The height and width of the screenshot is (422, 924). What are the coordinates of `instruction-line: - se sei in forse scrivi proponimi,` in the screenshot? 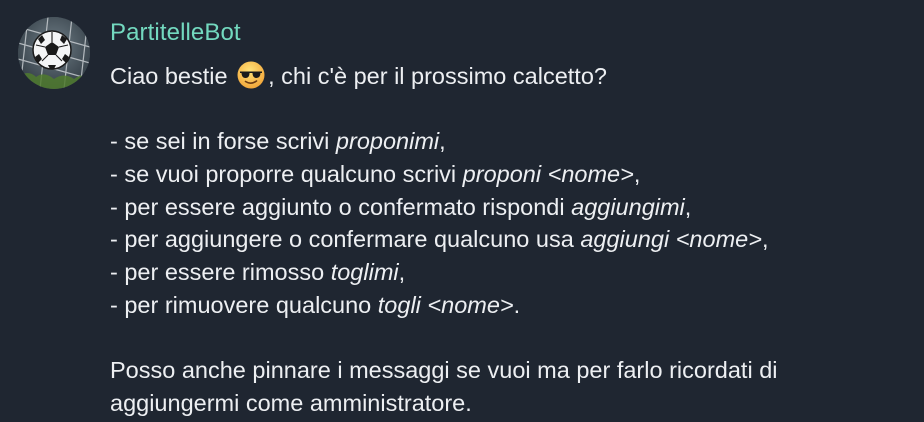 It's located at (510, 141).